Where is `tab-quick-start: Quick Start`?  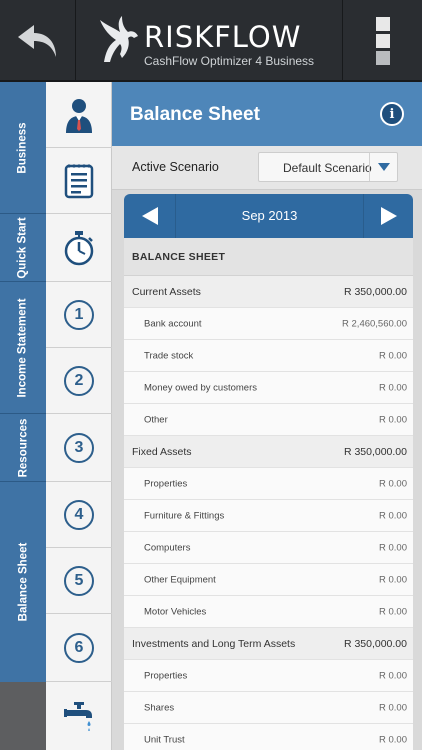
tab-quick-start: Quick Start is located at coordinates (23, 248).